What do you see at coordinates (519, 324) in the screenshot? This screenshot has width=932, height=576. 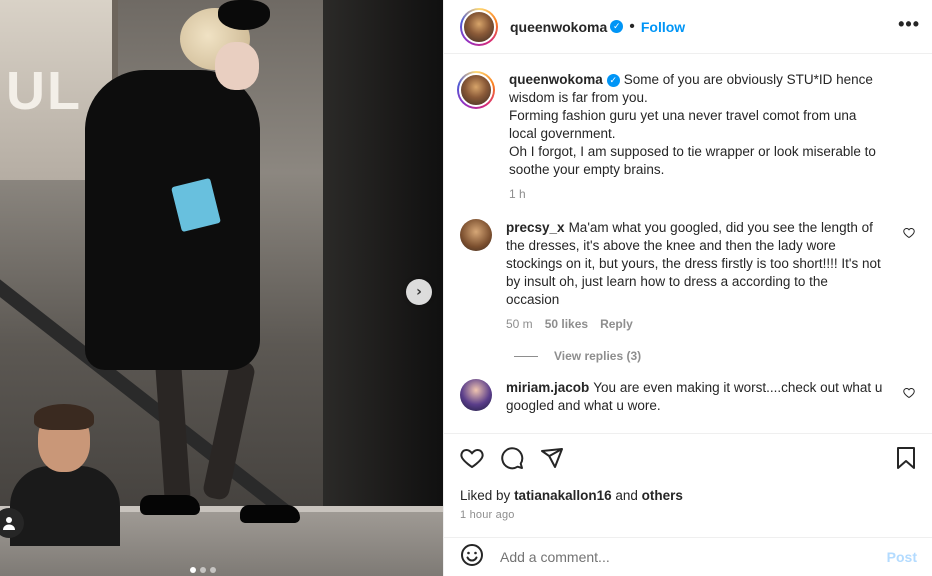 I see `comment-time: 50 m` at bounding box center [519, 324].